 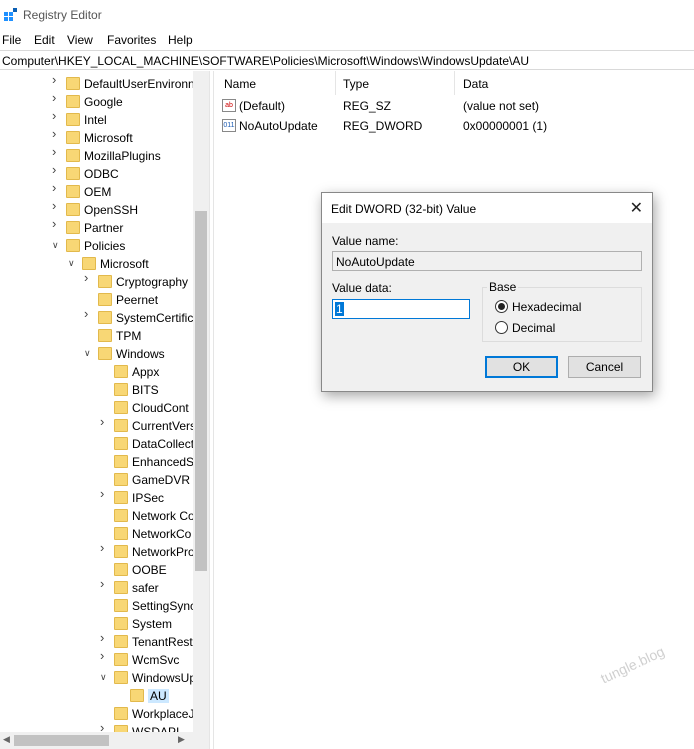 What do you see at coordinates (11, 40) in the screenshot?
I see `menu-file: File` at bounding box center [11, 40].